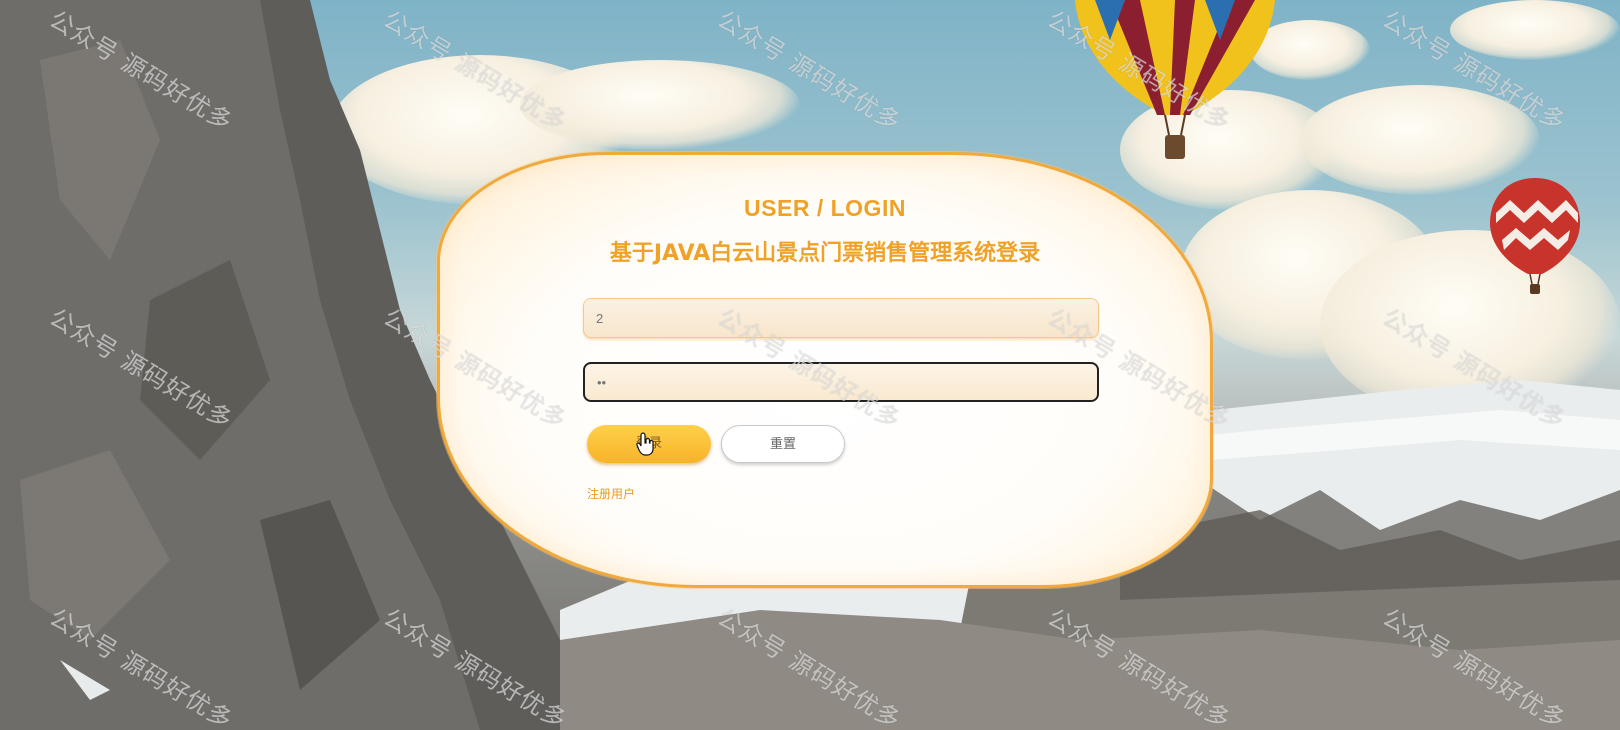 The width and height of the screenshot is (1620, 730). Describe the element at coordinates (611, 493) in the screenshot. I see `register-link: 注册用户` at that location.